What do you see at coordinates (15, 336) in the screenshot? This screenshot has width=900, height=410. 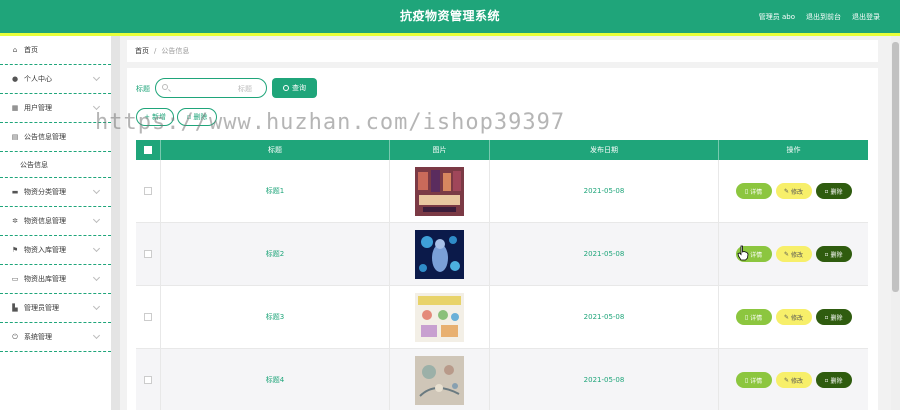 I see `power-icon: ⏻` at bounding box center [15, 336].